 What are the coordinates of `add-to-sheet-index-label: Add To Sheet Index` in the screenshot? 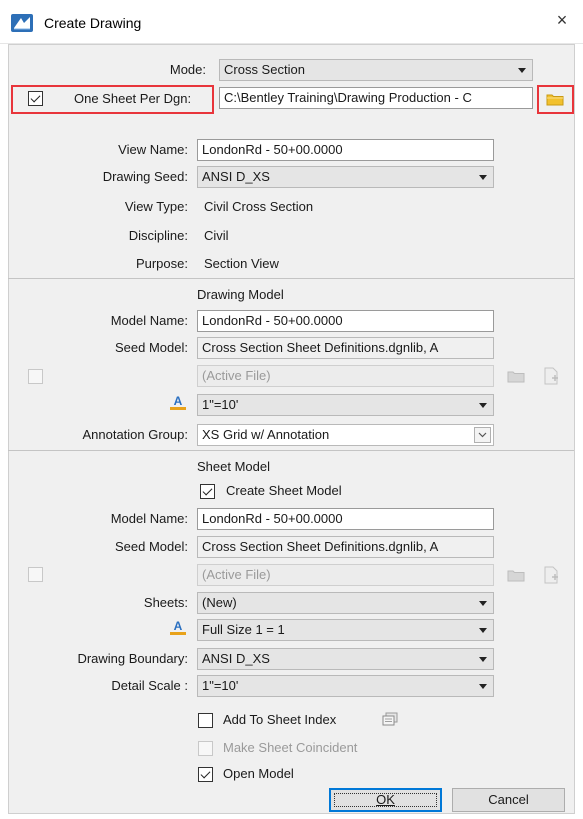 It's located at (280, 719).